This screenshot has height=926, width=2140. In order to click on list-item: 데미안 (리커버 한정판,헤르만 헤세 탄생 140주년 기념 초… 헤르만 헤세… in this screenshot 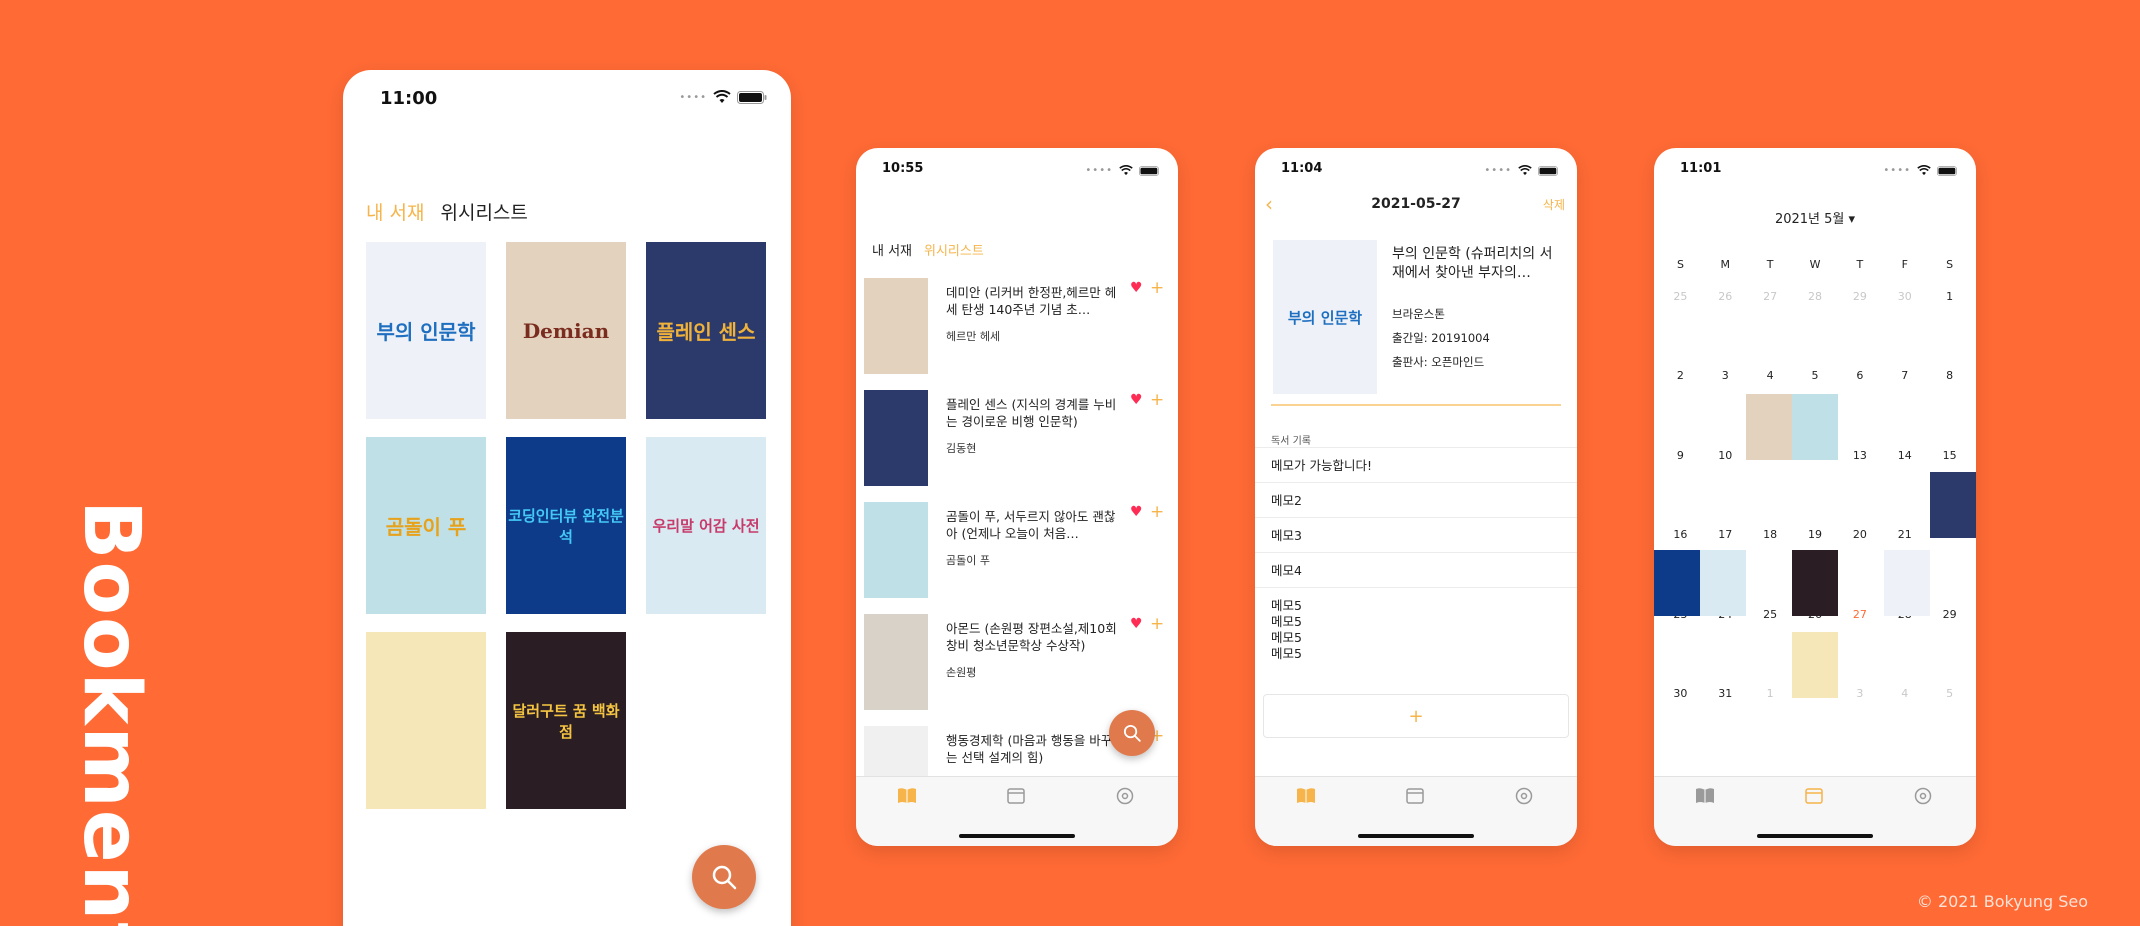, I will do `click(1017, 328)`.